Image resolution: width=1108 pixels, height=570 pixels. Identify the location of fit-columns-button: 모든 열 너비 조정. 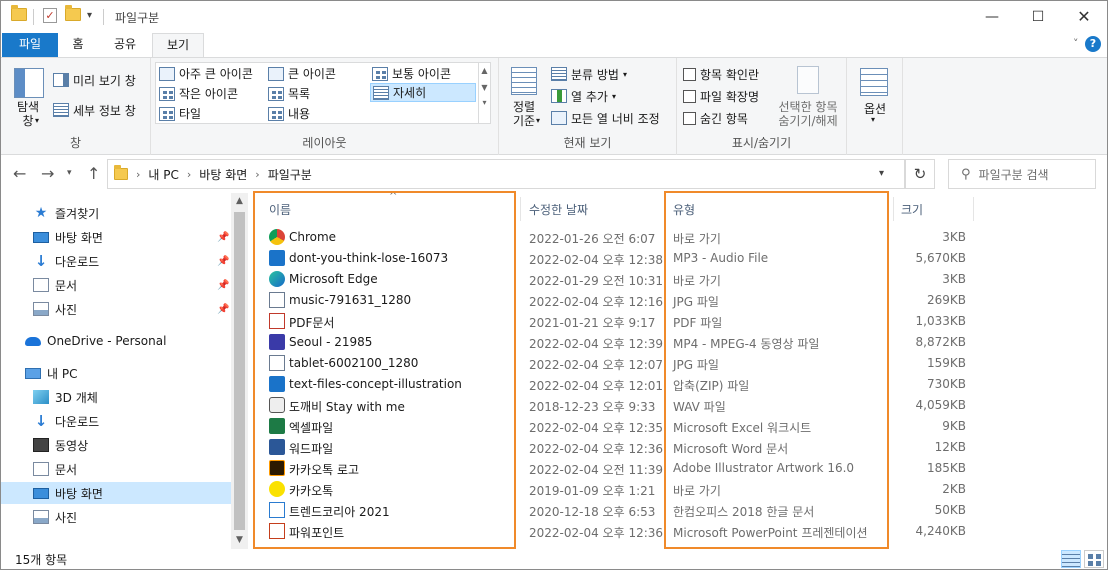
(605, 118).